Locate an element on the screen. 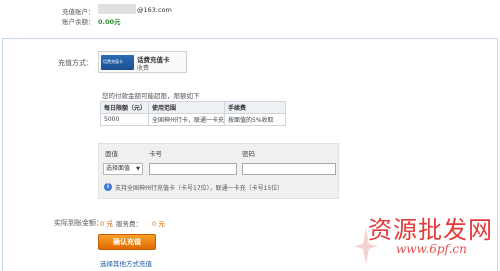 The image size is (500, 271). card-hint: 支持全国神州行充值卡（卡号17位），联通一卡充（卡号15位） is located at coordinates (199, 188).